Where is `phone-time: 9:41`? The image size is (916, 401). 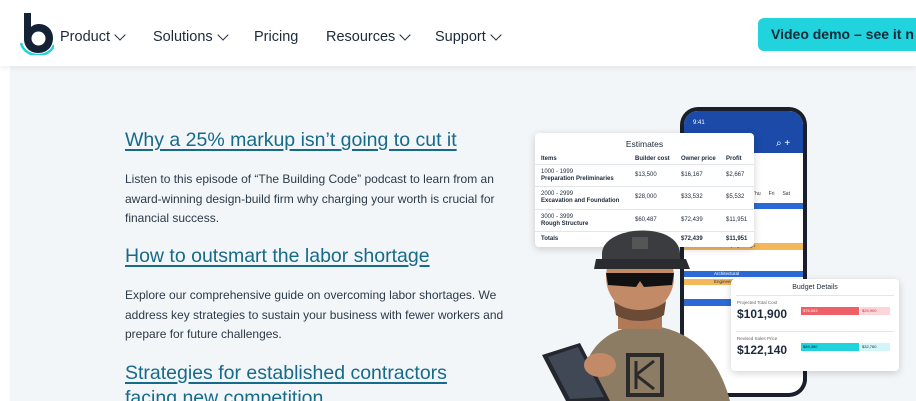
phone-time: 9:41 is located at coordinates (699, 123).